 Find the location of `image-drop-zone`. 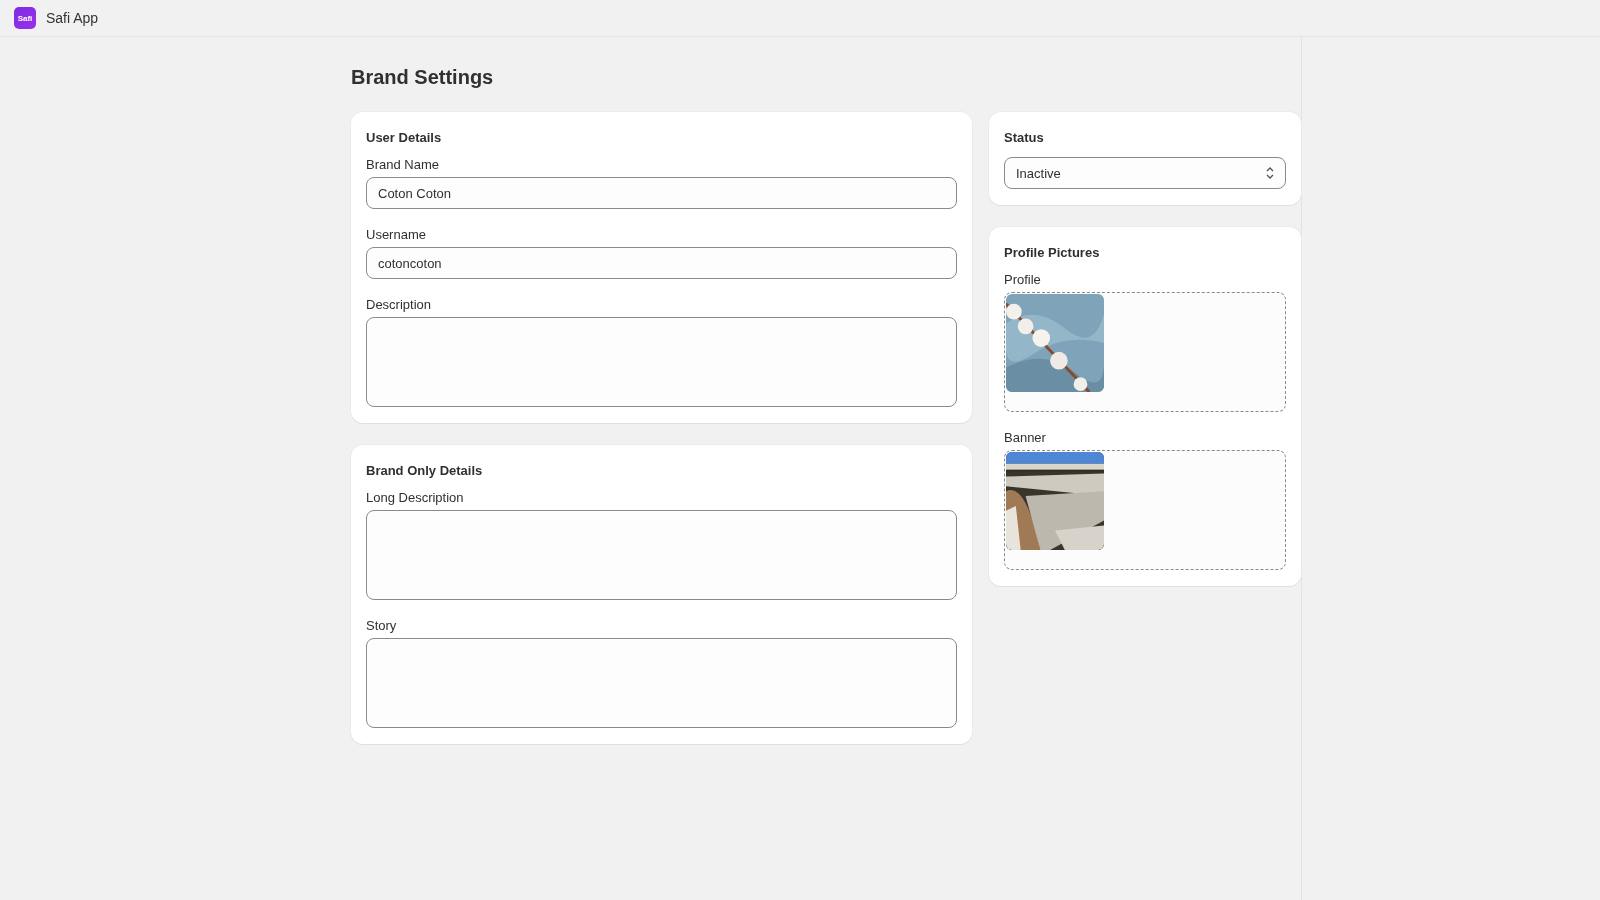

image-drop-zone is located at coordinates (1145, 510).